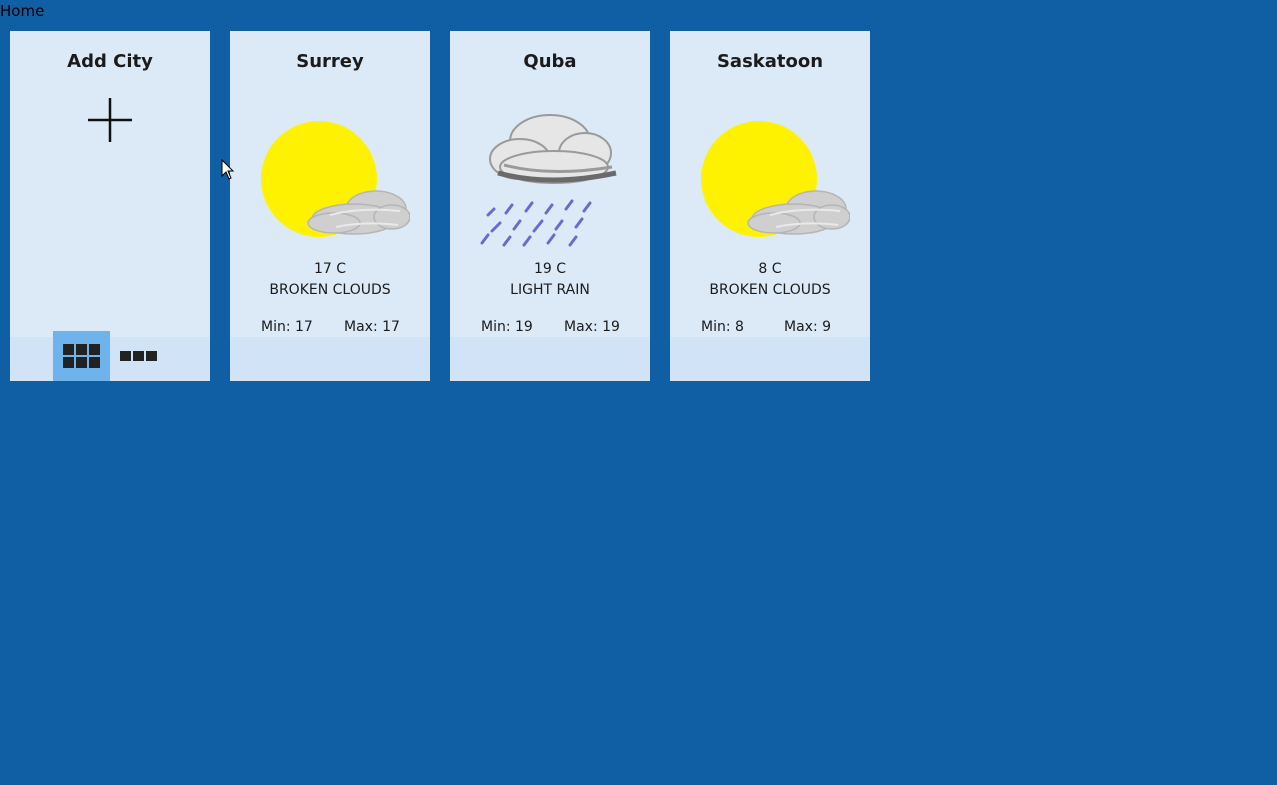 This screenshot has height=785, width=1277. I want to click on max-temp: Max: 9, so click(808, 327).